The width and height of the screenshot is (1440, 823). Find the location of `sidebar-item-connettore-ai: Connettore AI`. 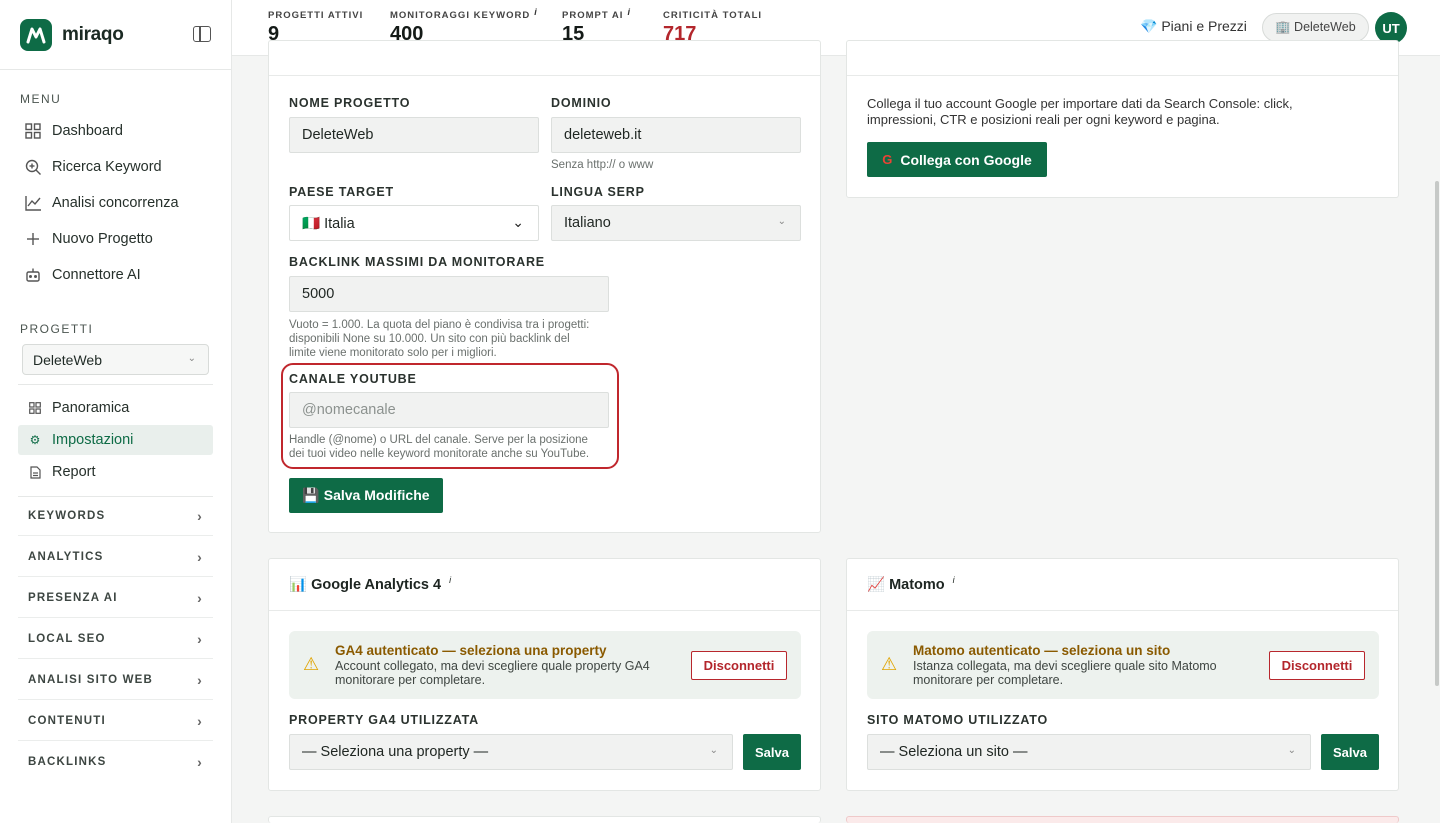

sidebar-item-connettore-ai: Connettore AI is located at coordinates (115, 275).